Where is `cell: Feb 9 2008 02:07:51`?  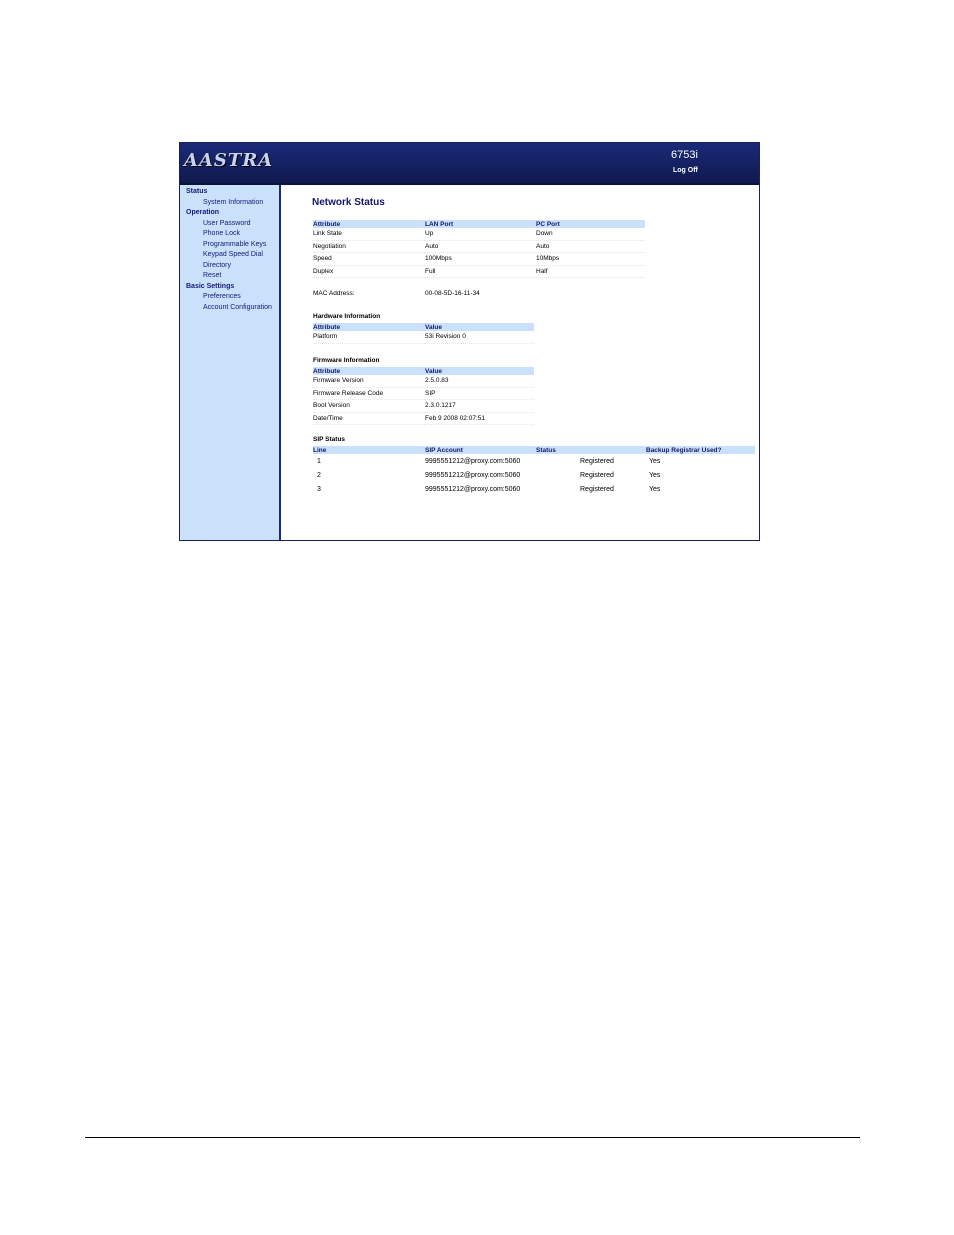 cell: Feb 9 2008 02:07:51 is located at coordinates (479, 418).